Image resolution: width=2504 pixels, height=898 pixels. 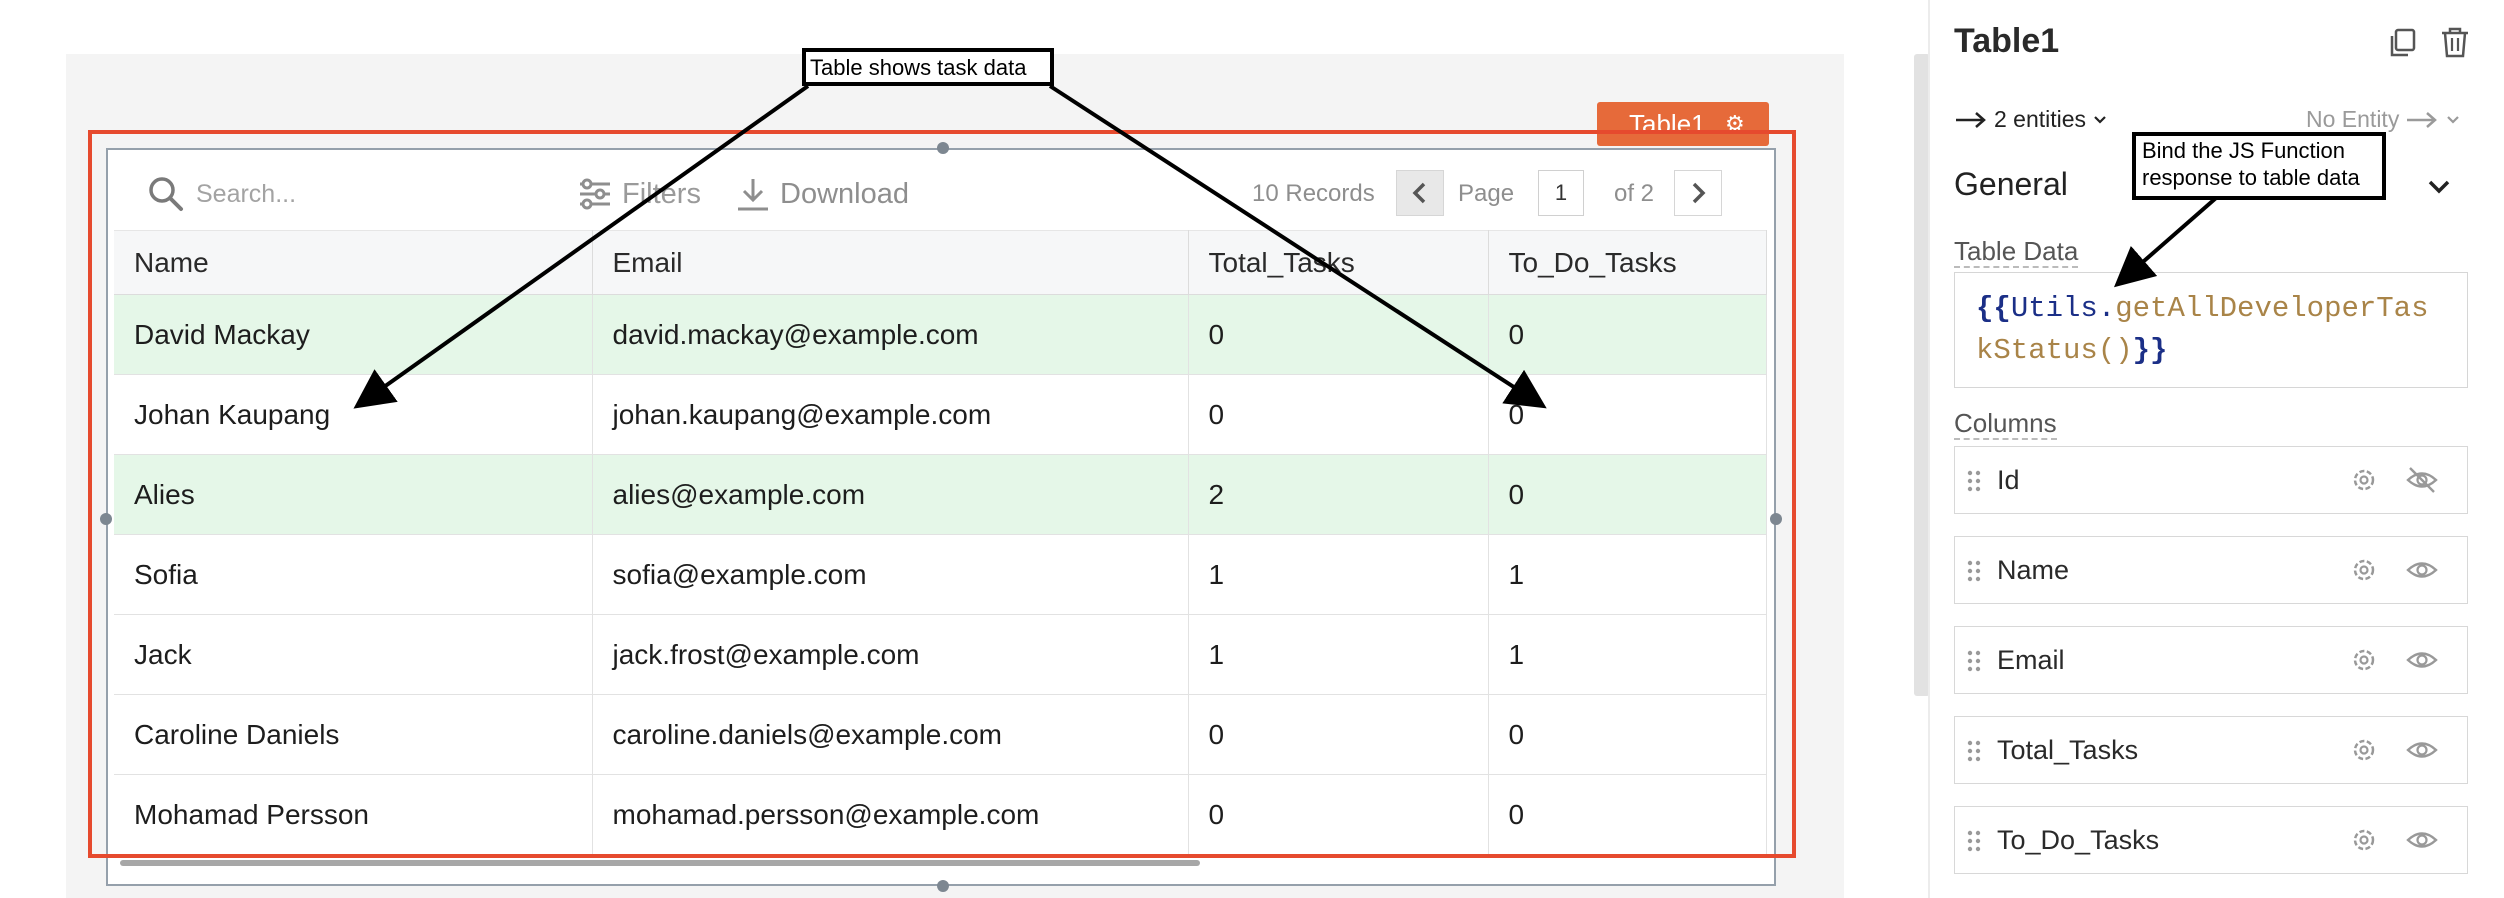 I want to click on arrow-to-tasks-column, so click(x=1297, y=246).